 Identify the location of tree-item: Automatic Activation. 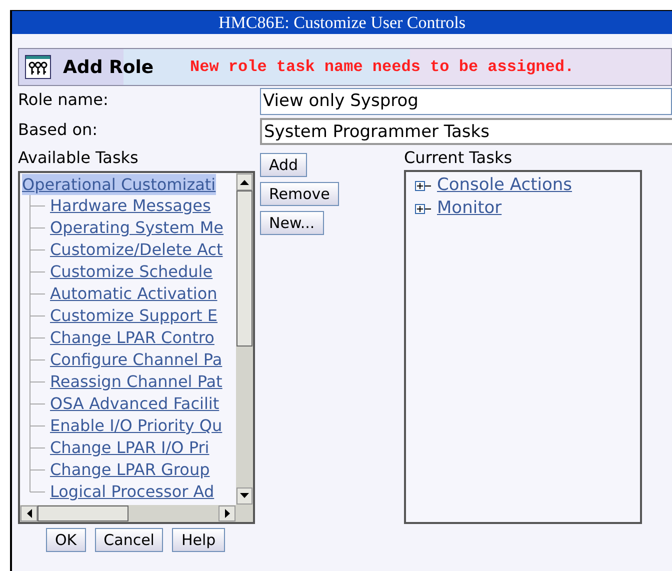
(134, 294).